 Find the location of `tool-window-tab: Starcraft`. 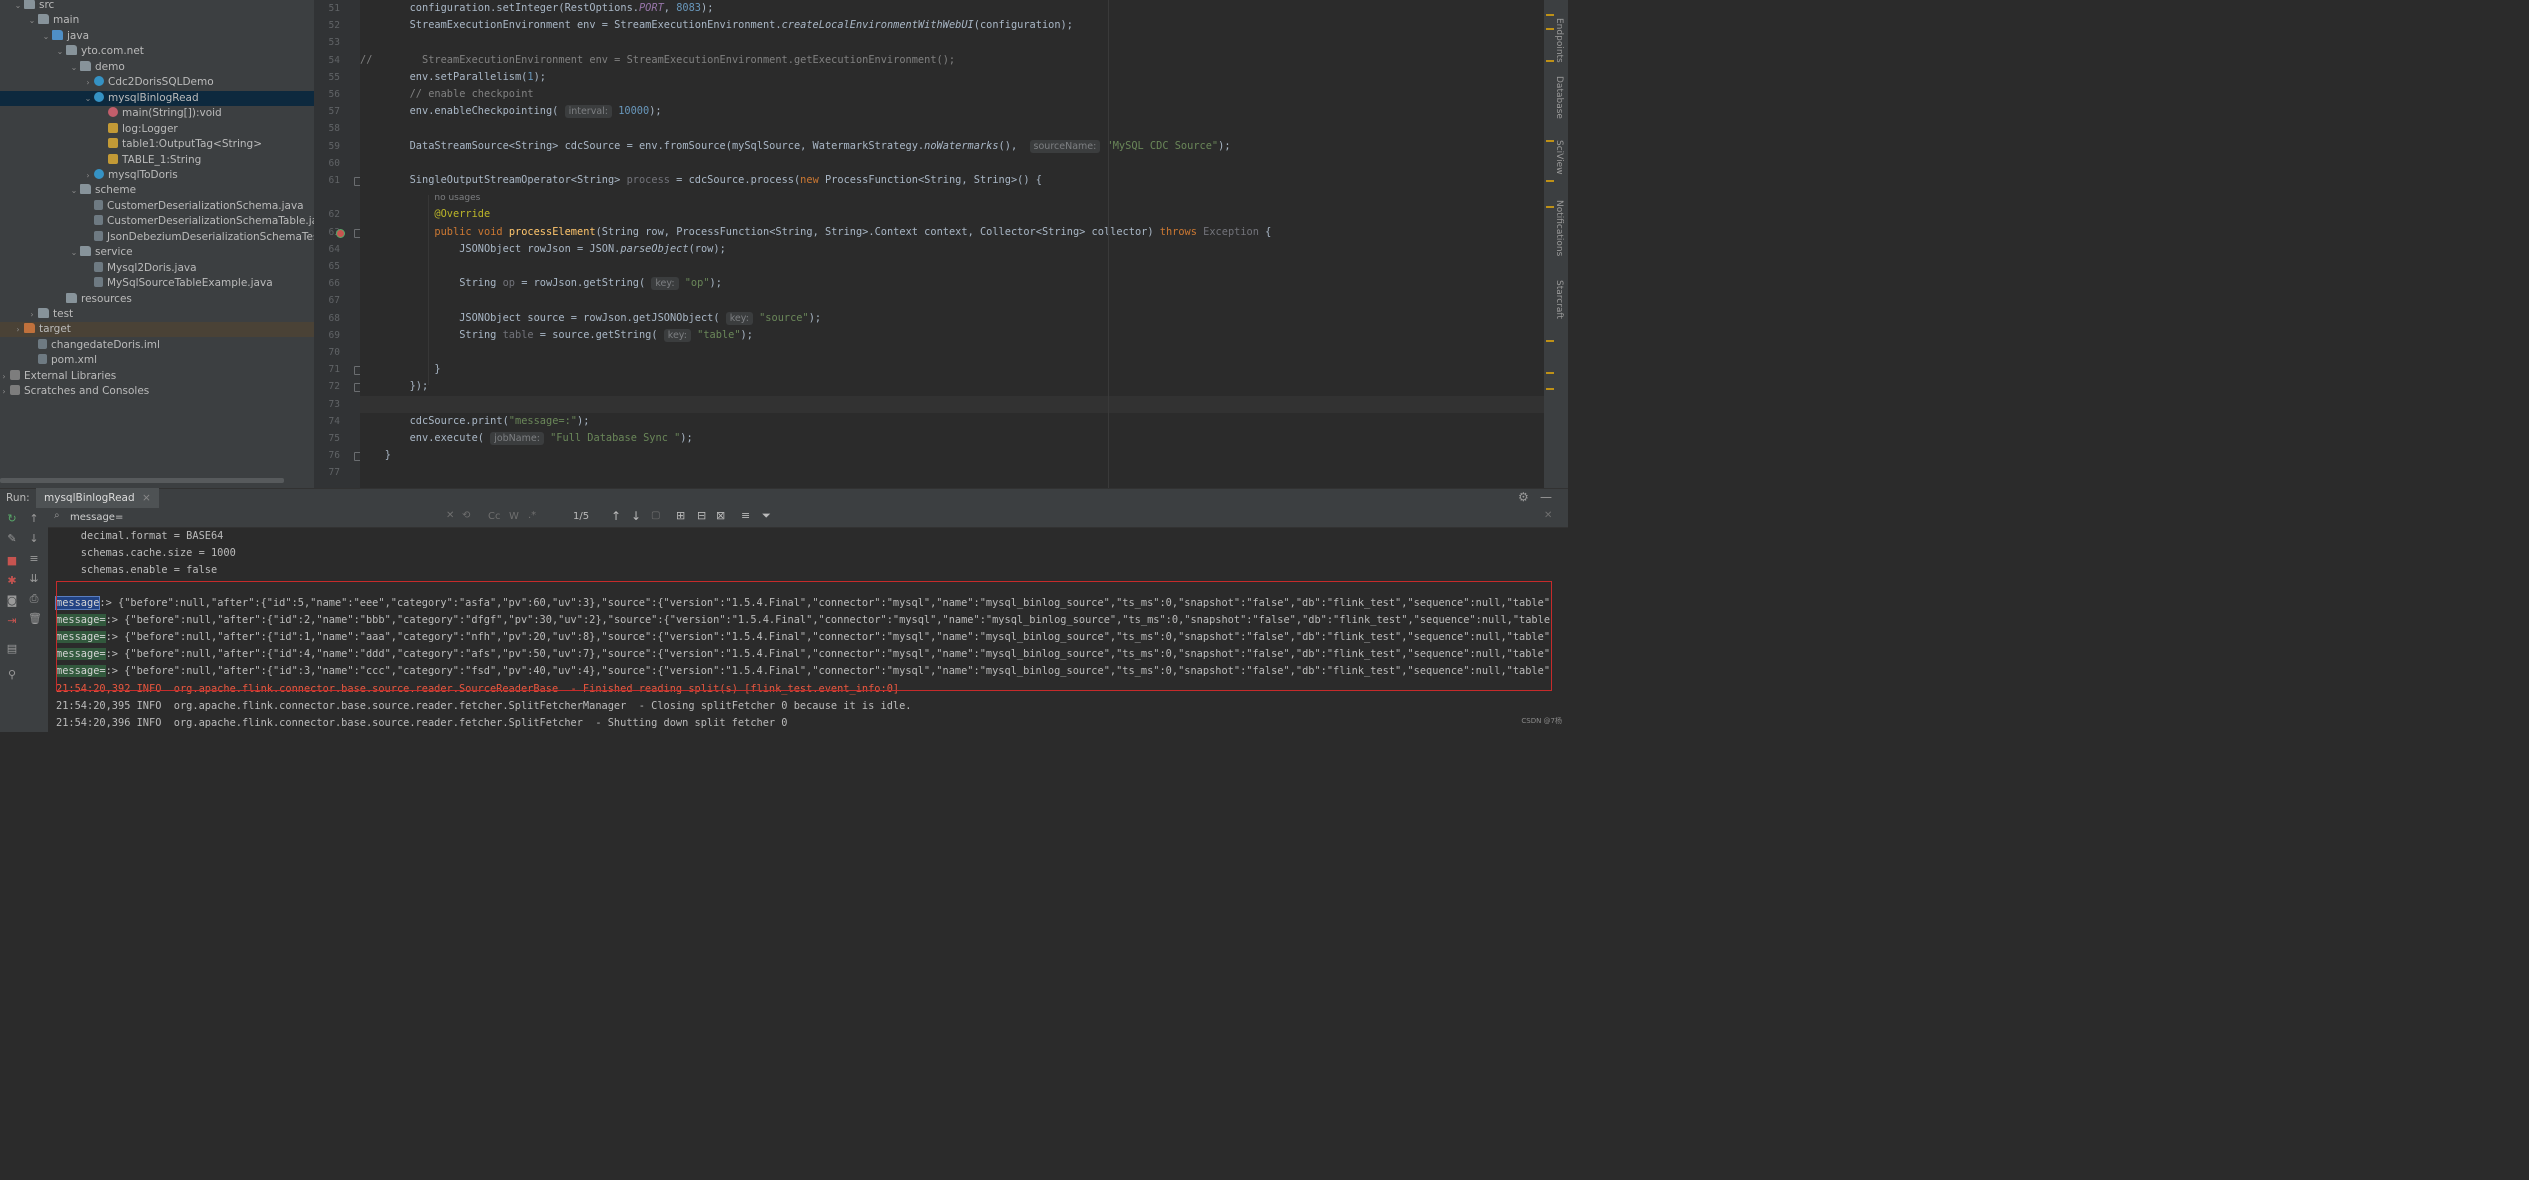

tool-window-tab: Starcraft is located at coordinates (1557, 299).